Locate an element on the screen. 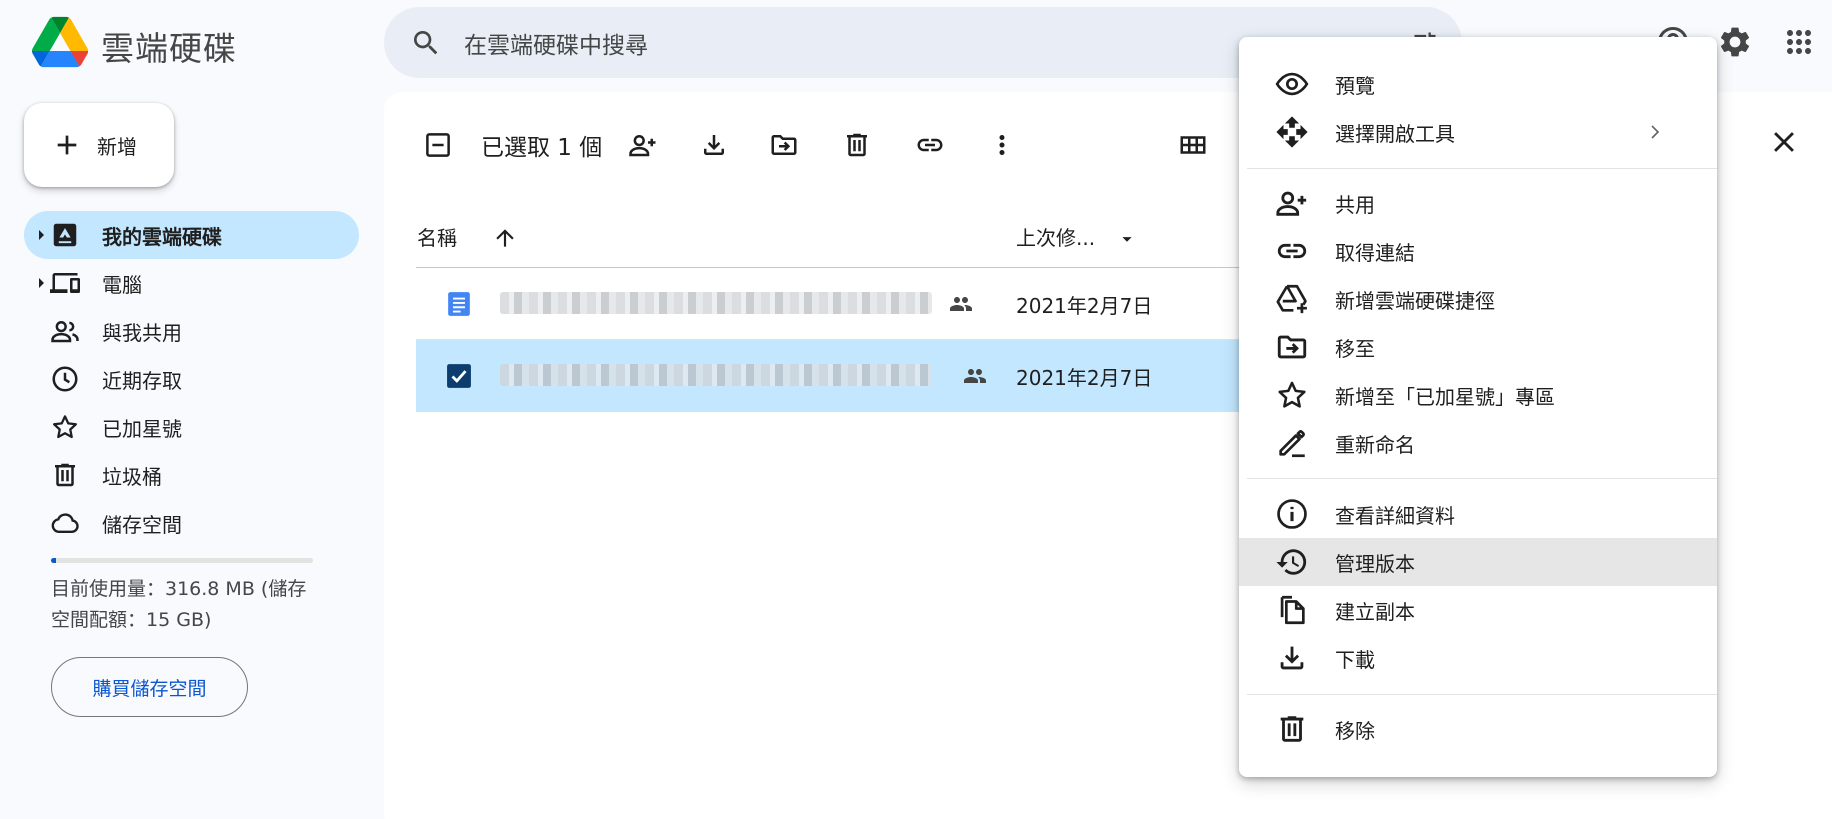 The height and width of the screenshot is (819, 1832). drive-shortcut-icon is located at coordinates (1291, 299).